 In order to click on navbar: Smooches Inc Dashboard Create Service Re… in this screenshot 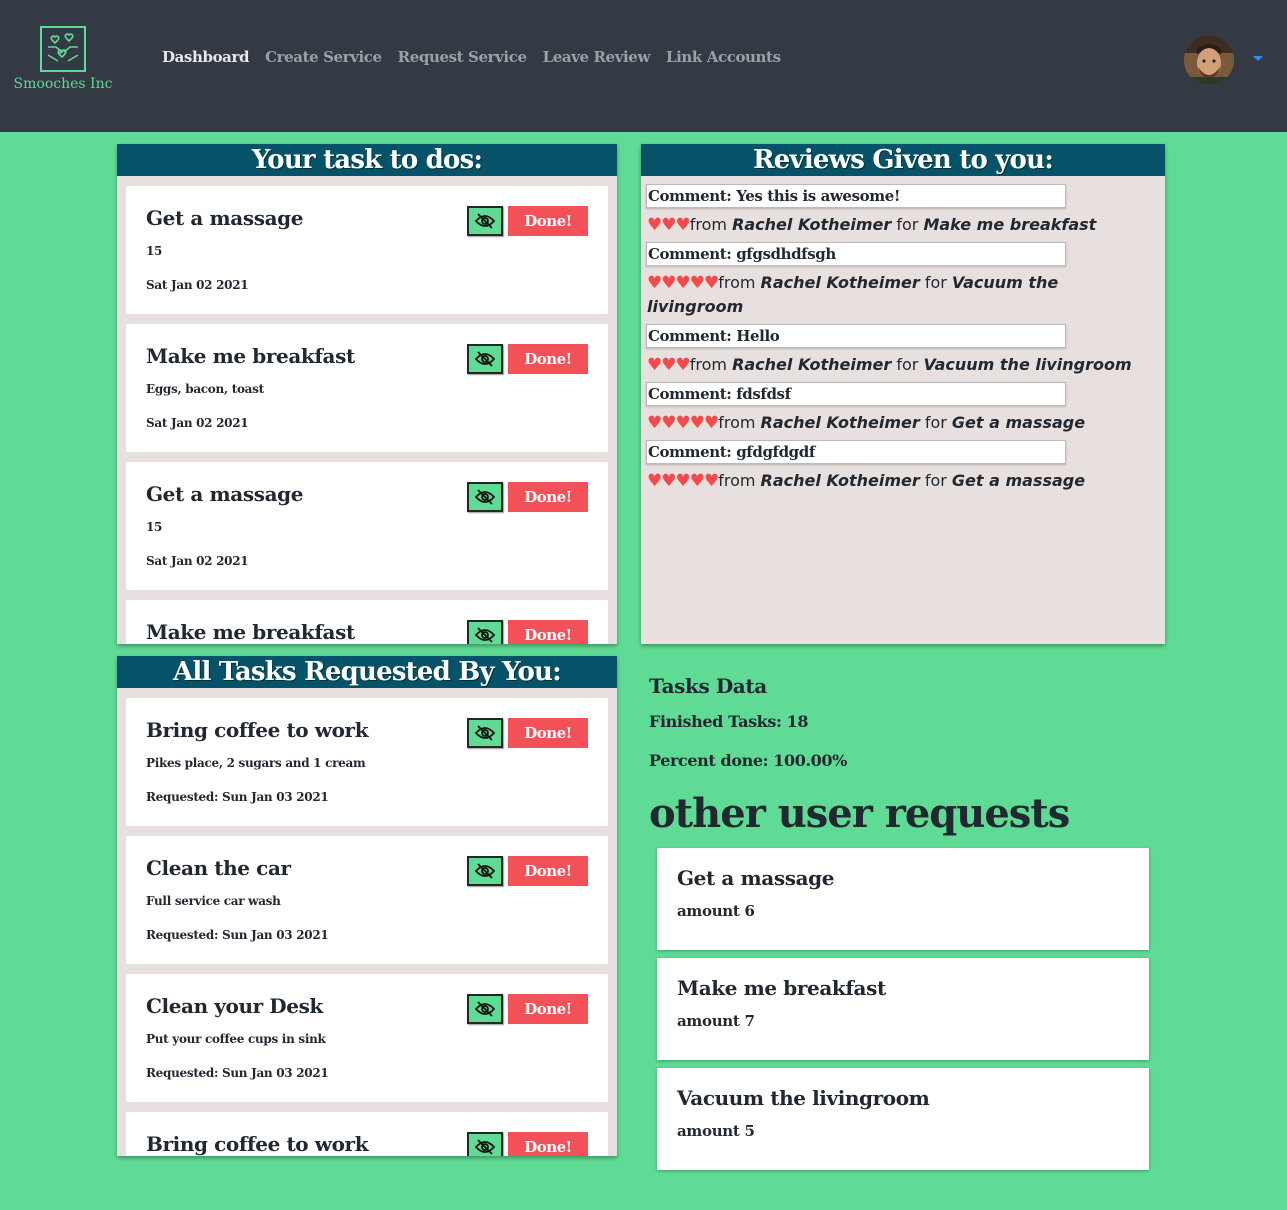, I will do `click(643, 66)`.